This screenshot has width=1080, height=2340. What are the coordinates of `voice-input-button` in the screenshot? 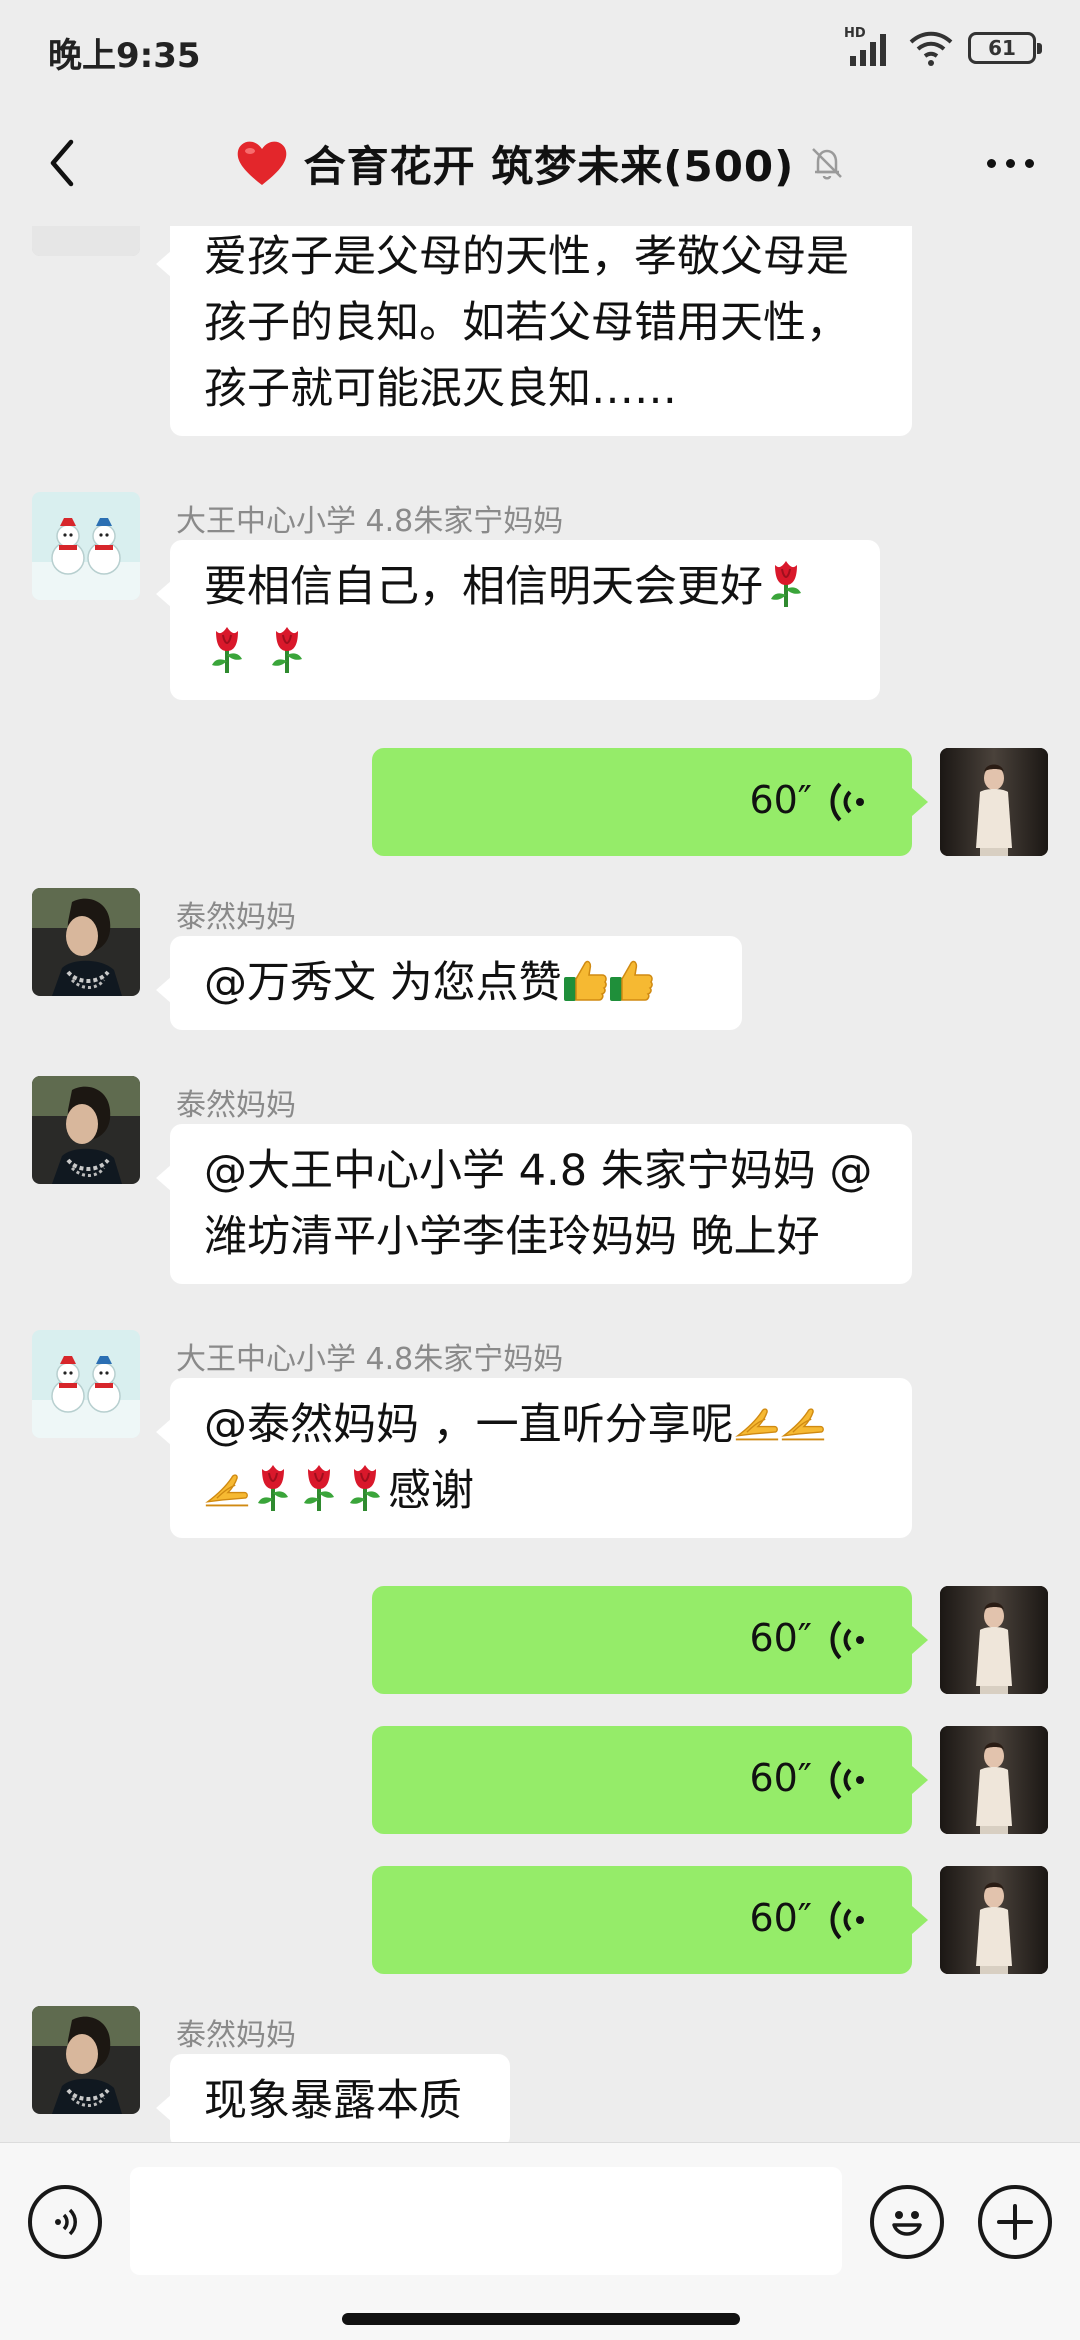 It's located at (65, 2222).